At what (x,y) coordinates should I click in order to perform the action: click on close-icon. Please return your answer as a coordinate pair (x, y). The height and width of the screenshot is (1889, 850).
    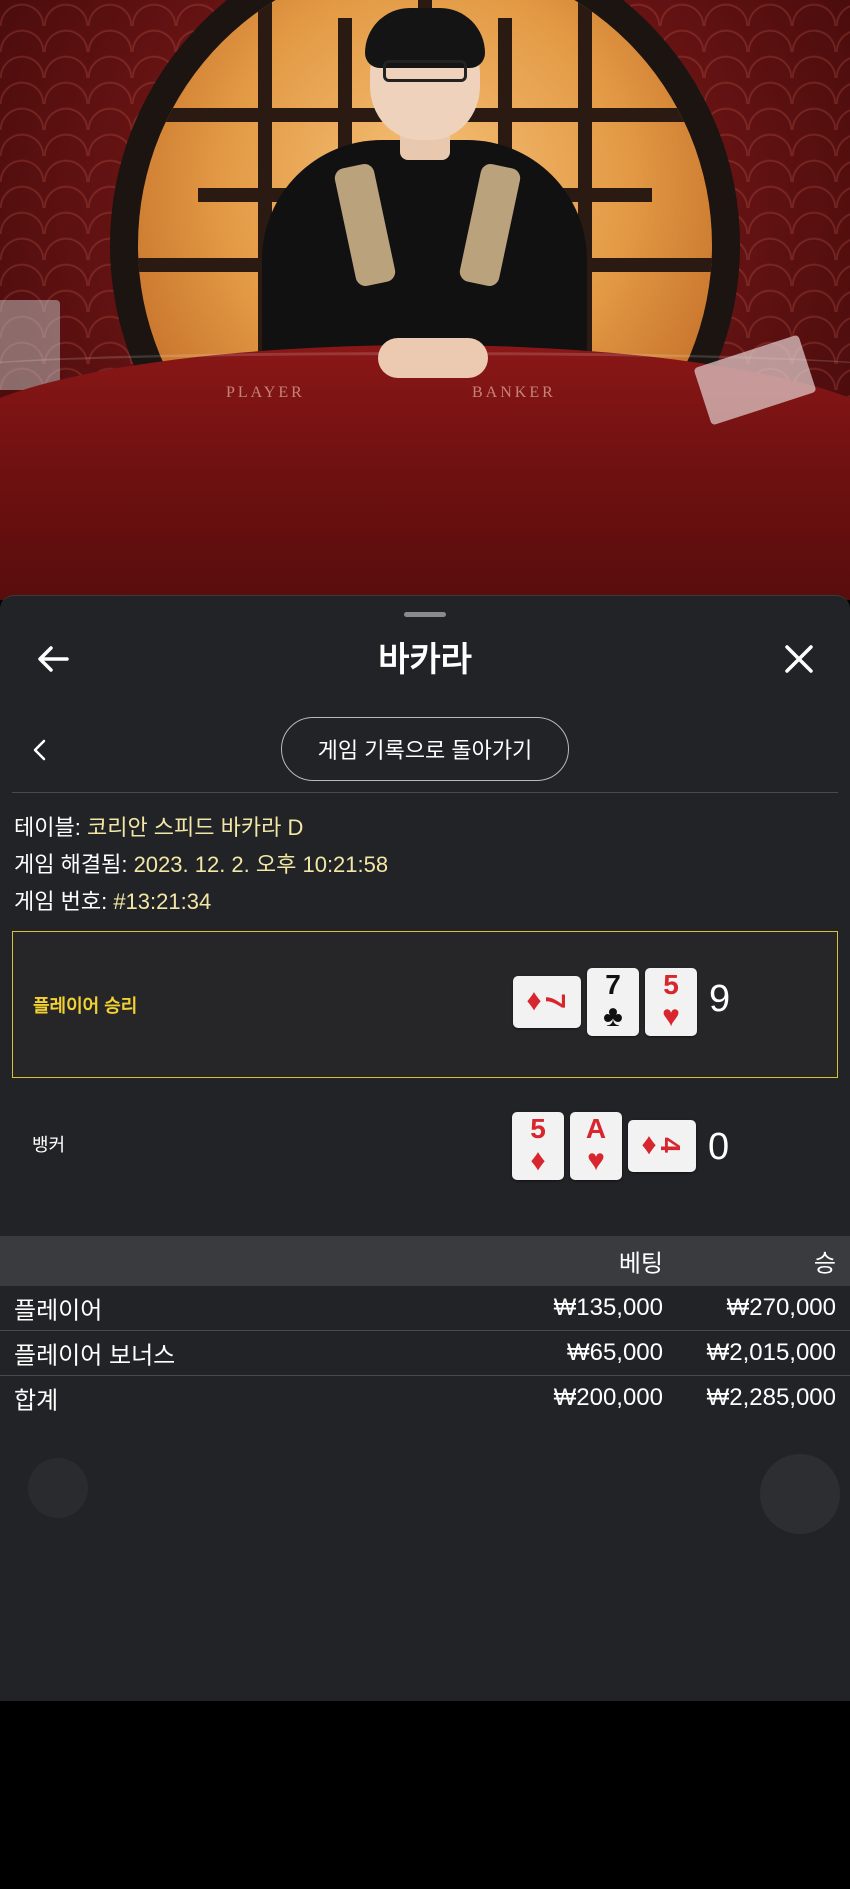
    Looking at the image, I should click on (799, 659).